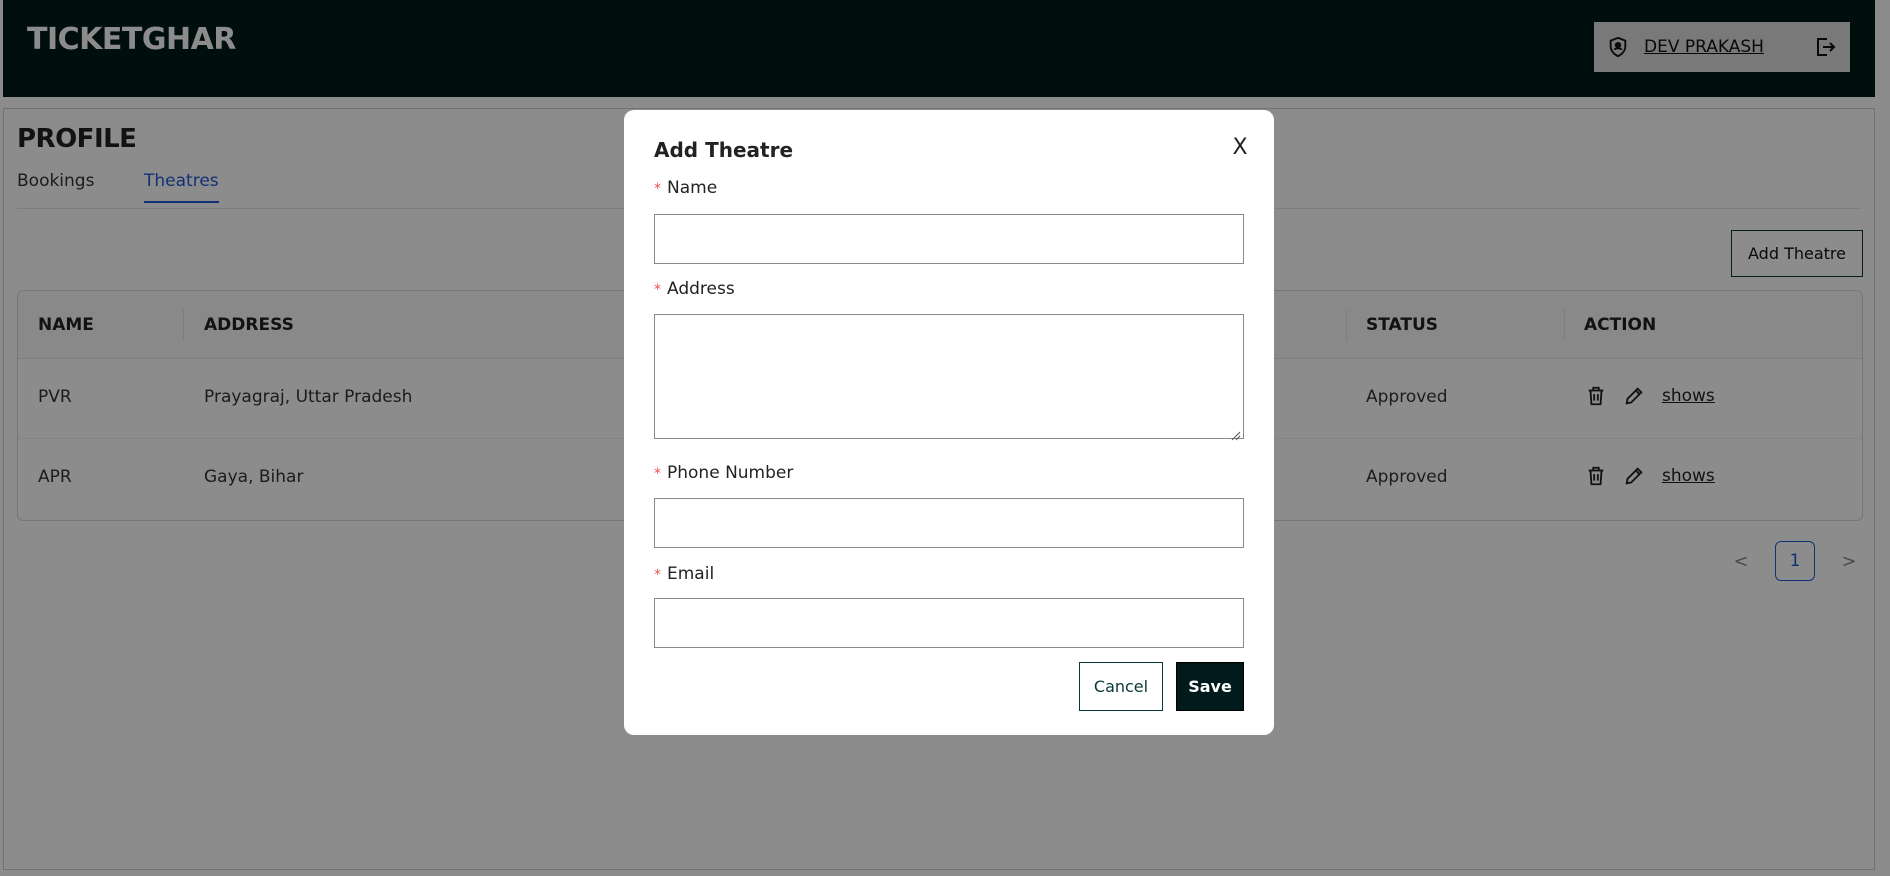 This screenshot has width=1890, height=876. Describe the element at coordinates (949, 523) in the screenshot. I see `phone-field` at that location.